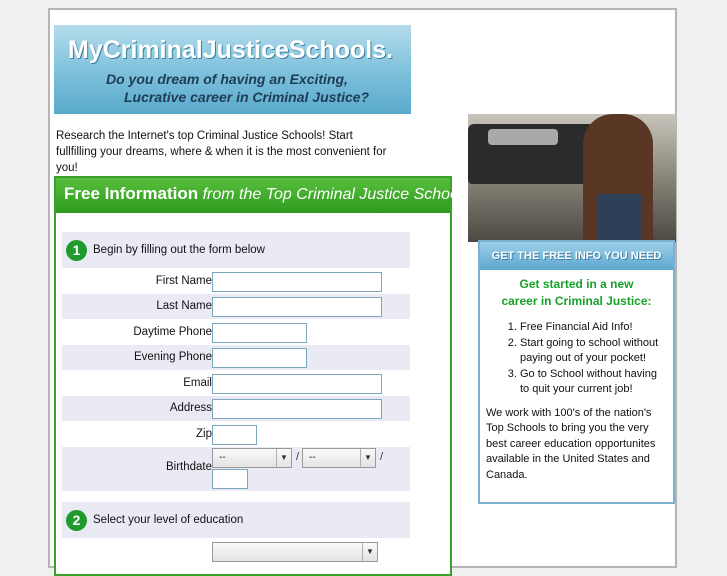 The image size is (727, 576). I want to click on birth-year-input, so click(230, 479).